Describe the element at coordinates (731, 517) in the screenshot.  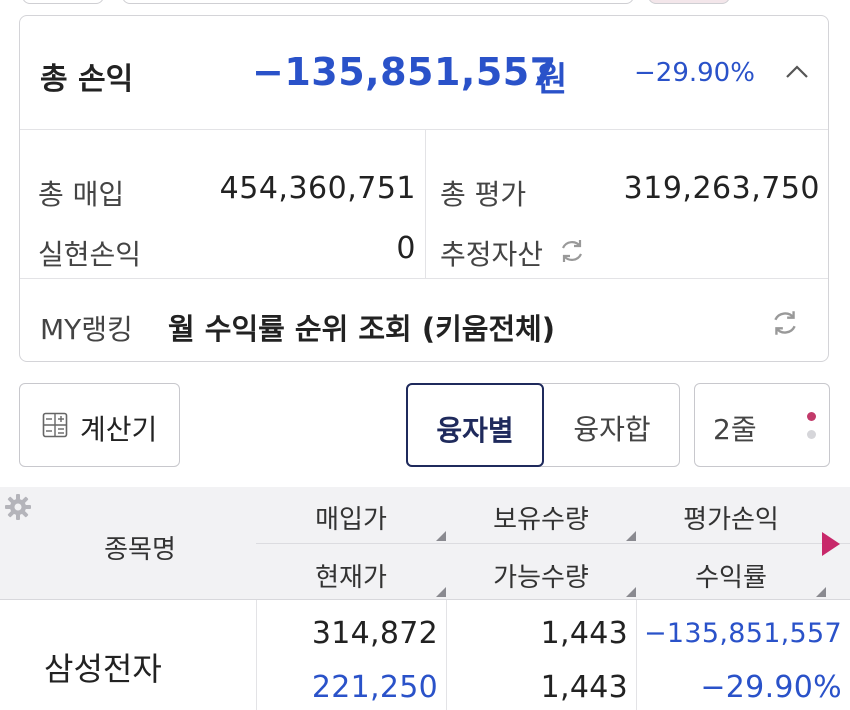
I see `header-eval-pl: 평가손익` at that location.